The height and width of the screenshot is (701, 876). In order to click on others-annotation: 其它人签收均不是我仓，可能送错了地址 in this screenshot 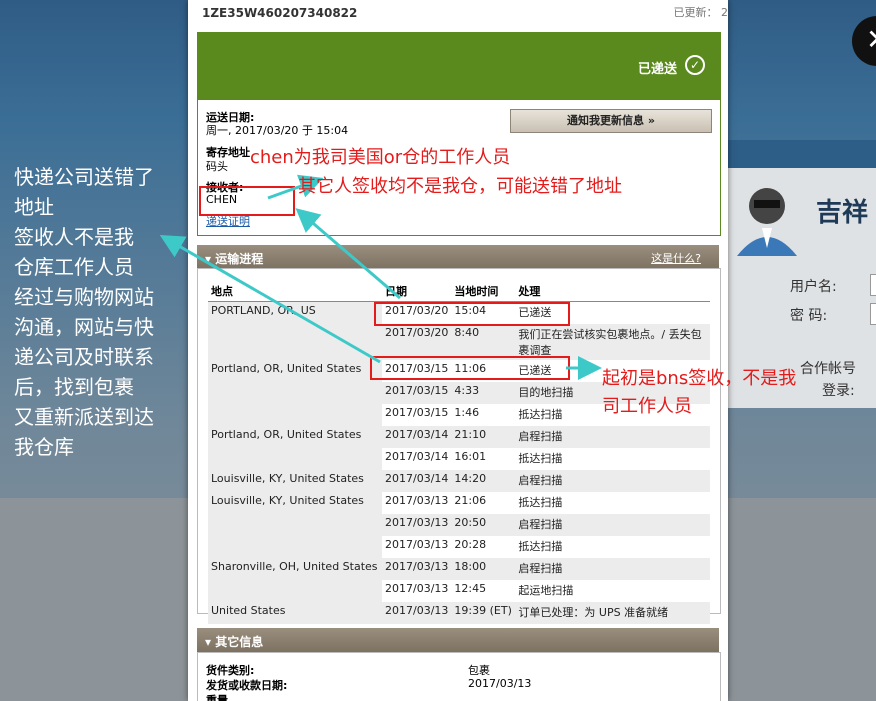, I will do `click(460, 186)`.